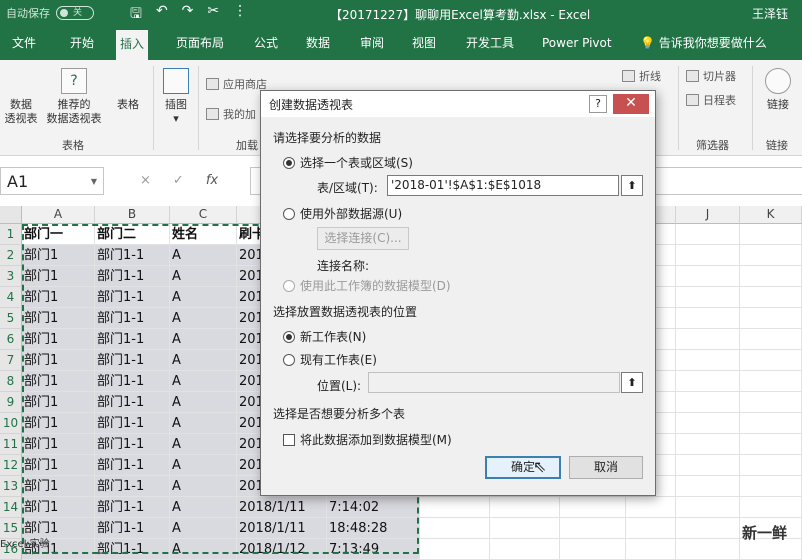  I want to click on column-header: B, so click(132, 215).